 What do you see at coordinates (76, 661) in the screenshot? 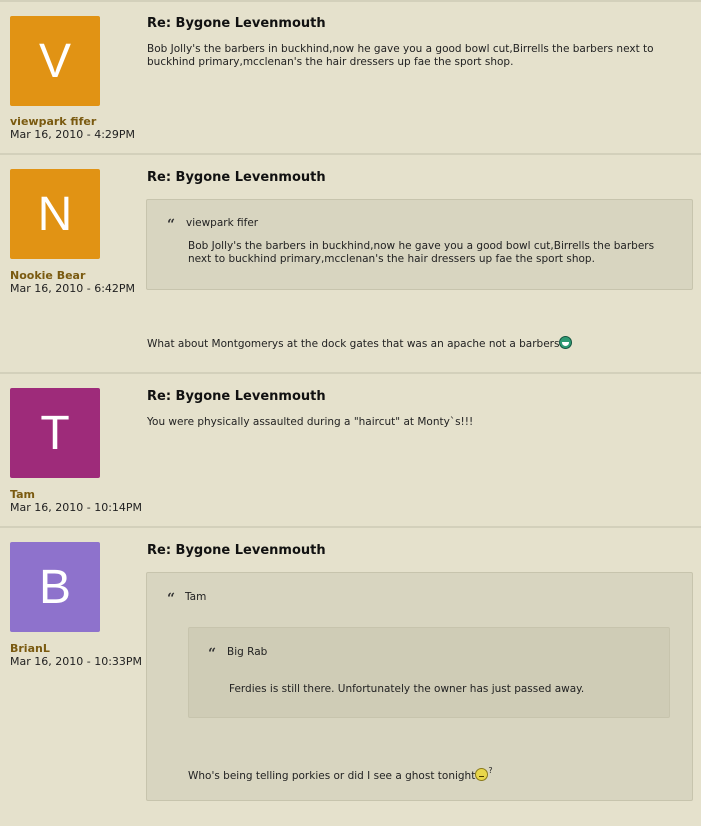
I see `post-date: Mar 16, 2010 - 10:33PM` at bounding box center [76, 661].